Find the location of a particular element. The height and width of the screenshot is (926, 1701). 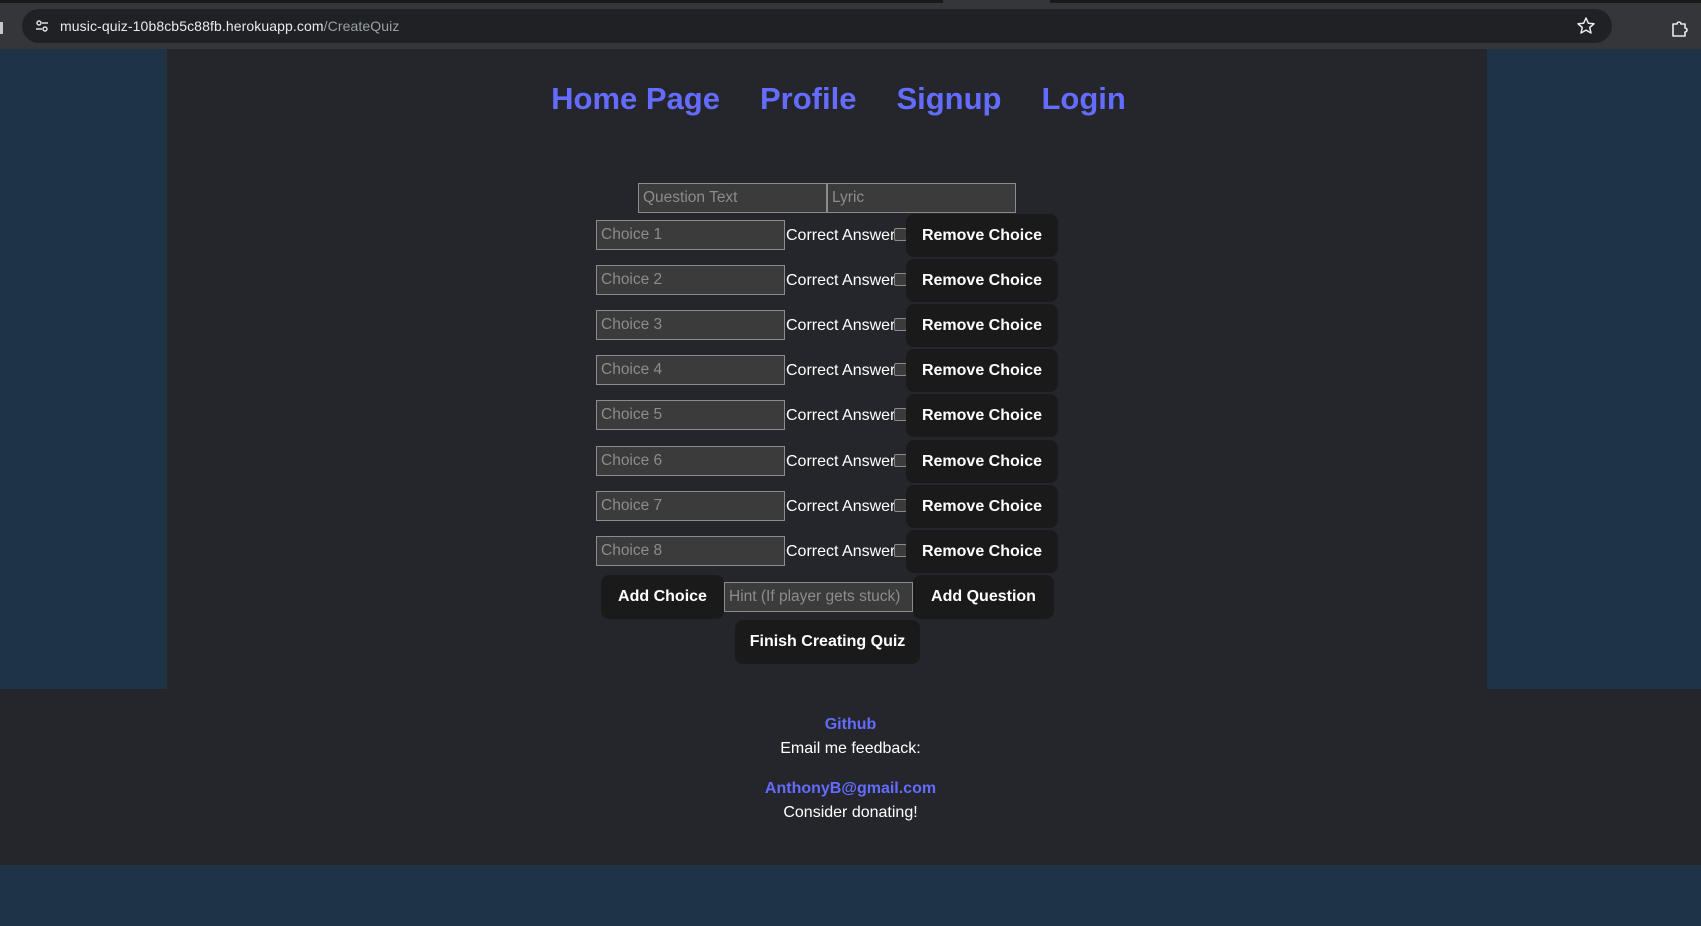

choice-2-input is located at coordinates (690, 280).